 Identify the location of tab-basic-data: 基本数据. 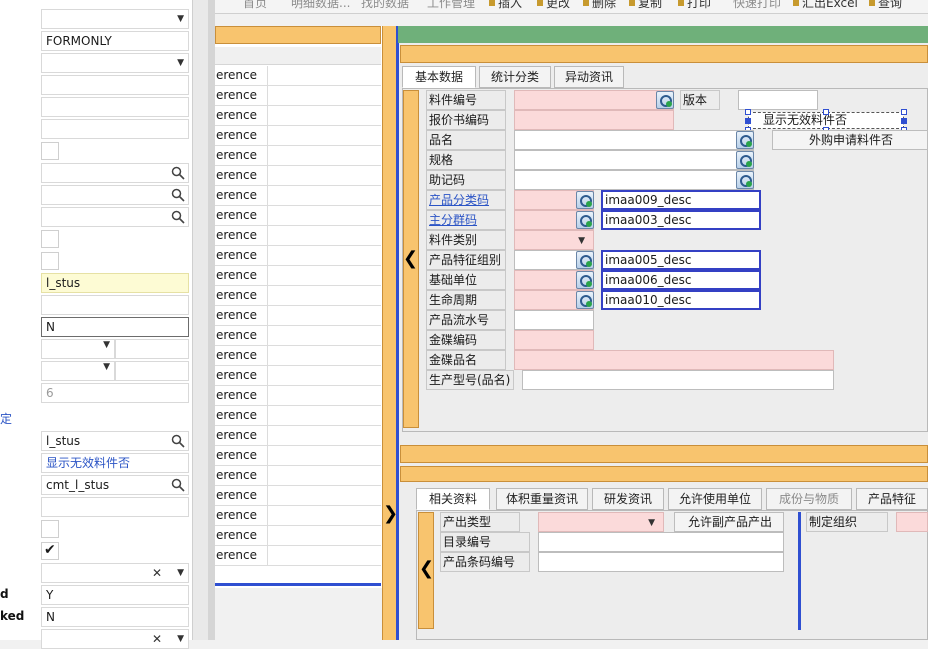
(439, 77).